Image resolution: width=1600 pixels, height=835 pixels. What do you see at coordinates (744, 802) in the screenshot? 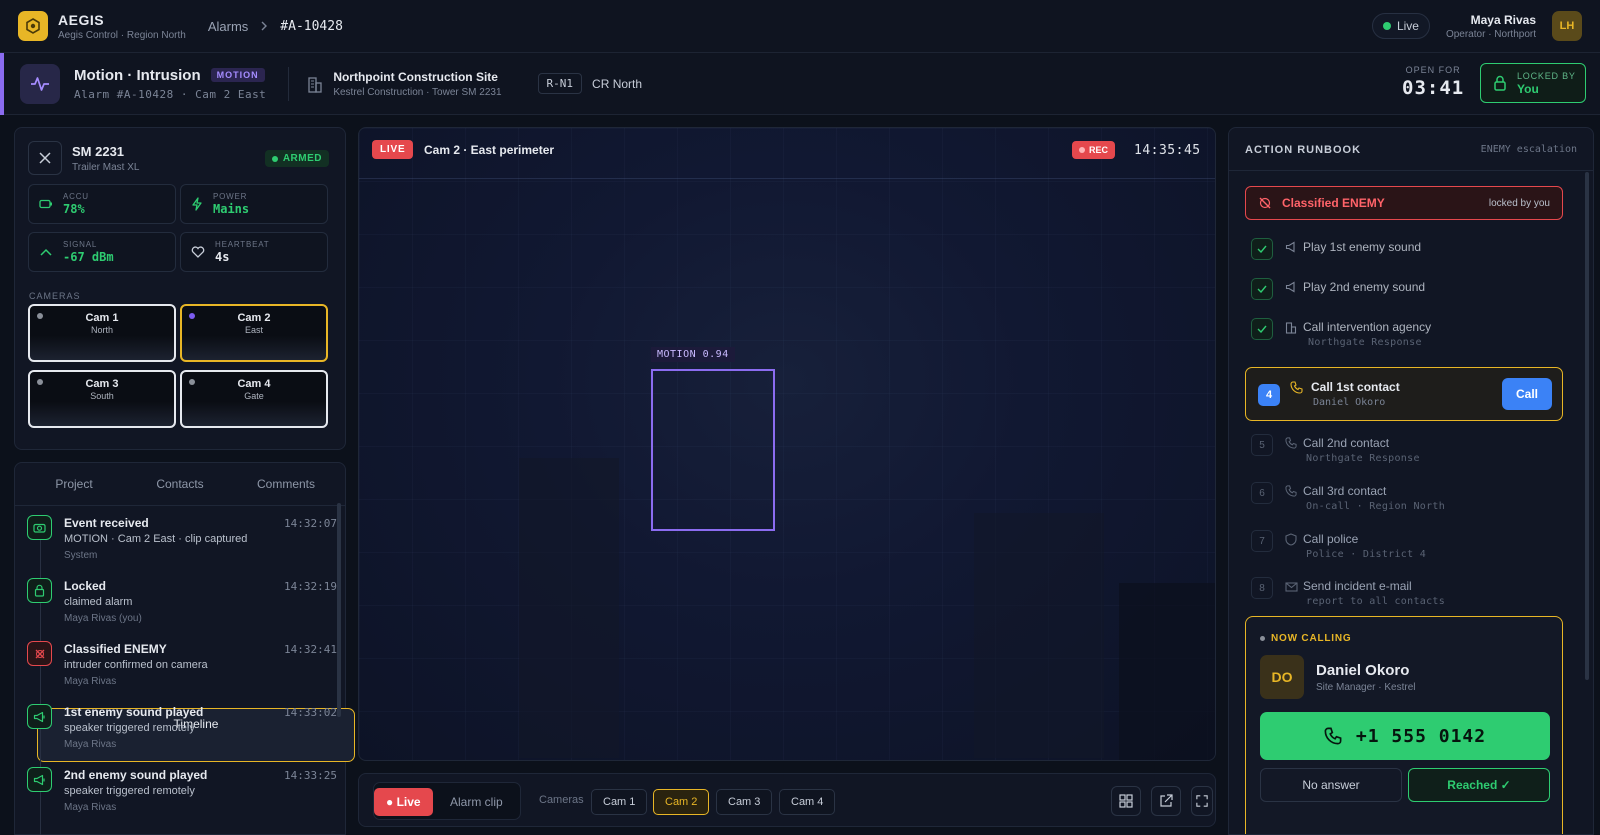
I see `cam-3-button: Cam 3` at bounding box center [744, 802].